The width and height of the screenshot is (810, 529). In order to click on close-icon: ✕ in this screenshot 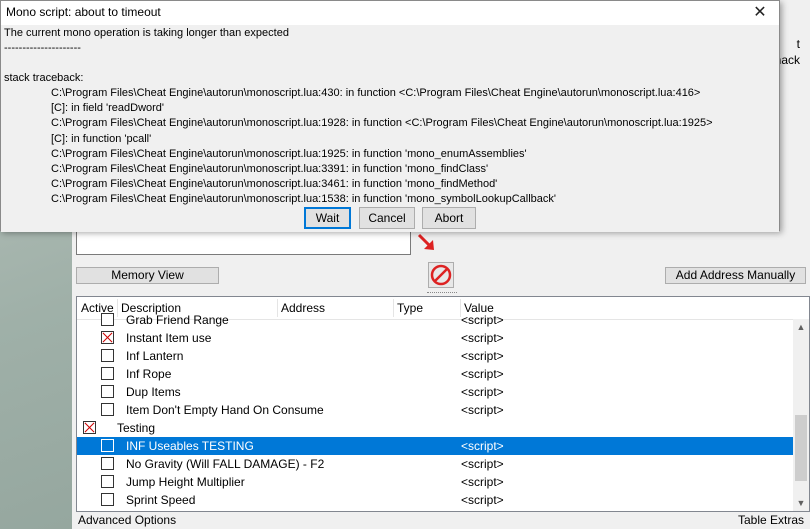, I will do `click(760, 13)`.